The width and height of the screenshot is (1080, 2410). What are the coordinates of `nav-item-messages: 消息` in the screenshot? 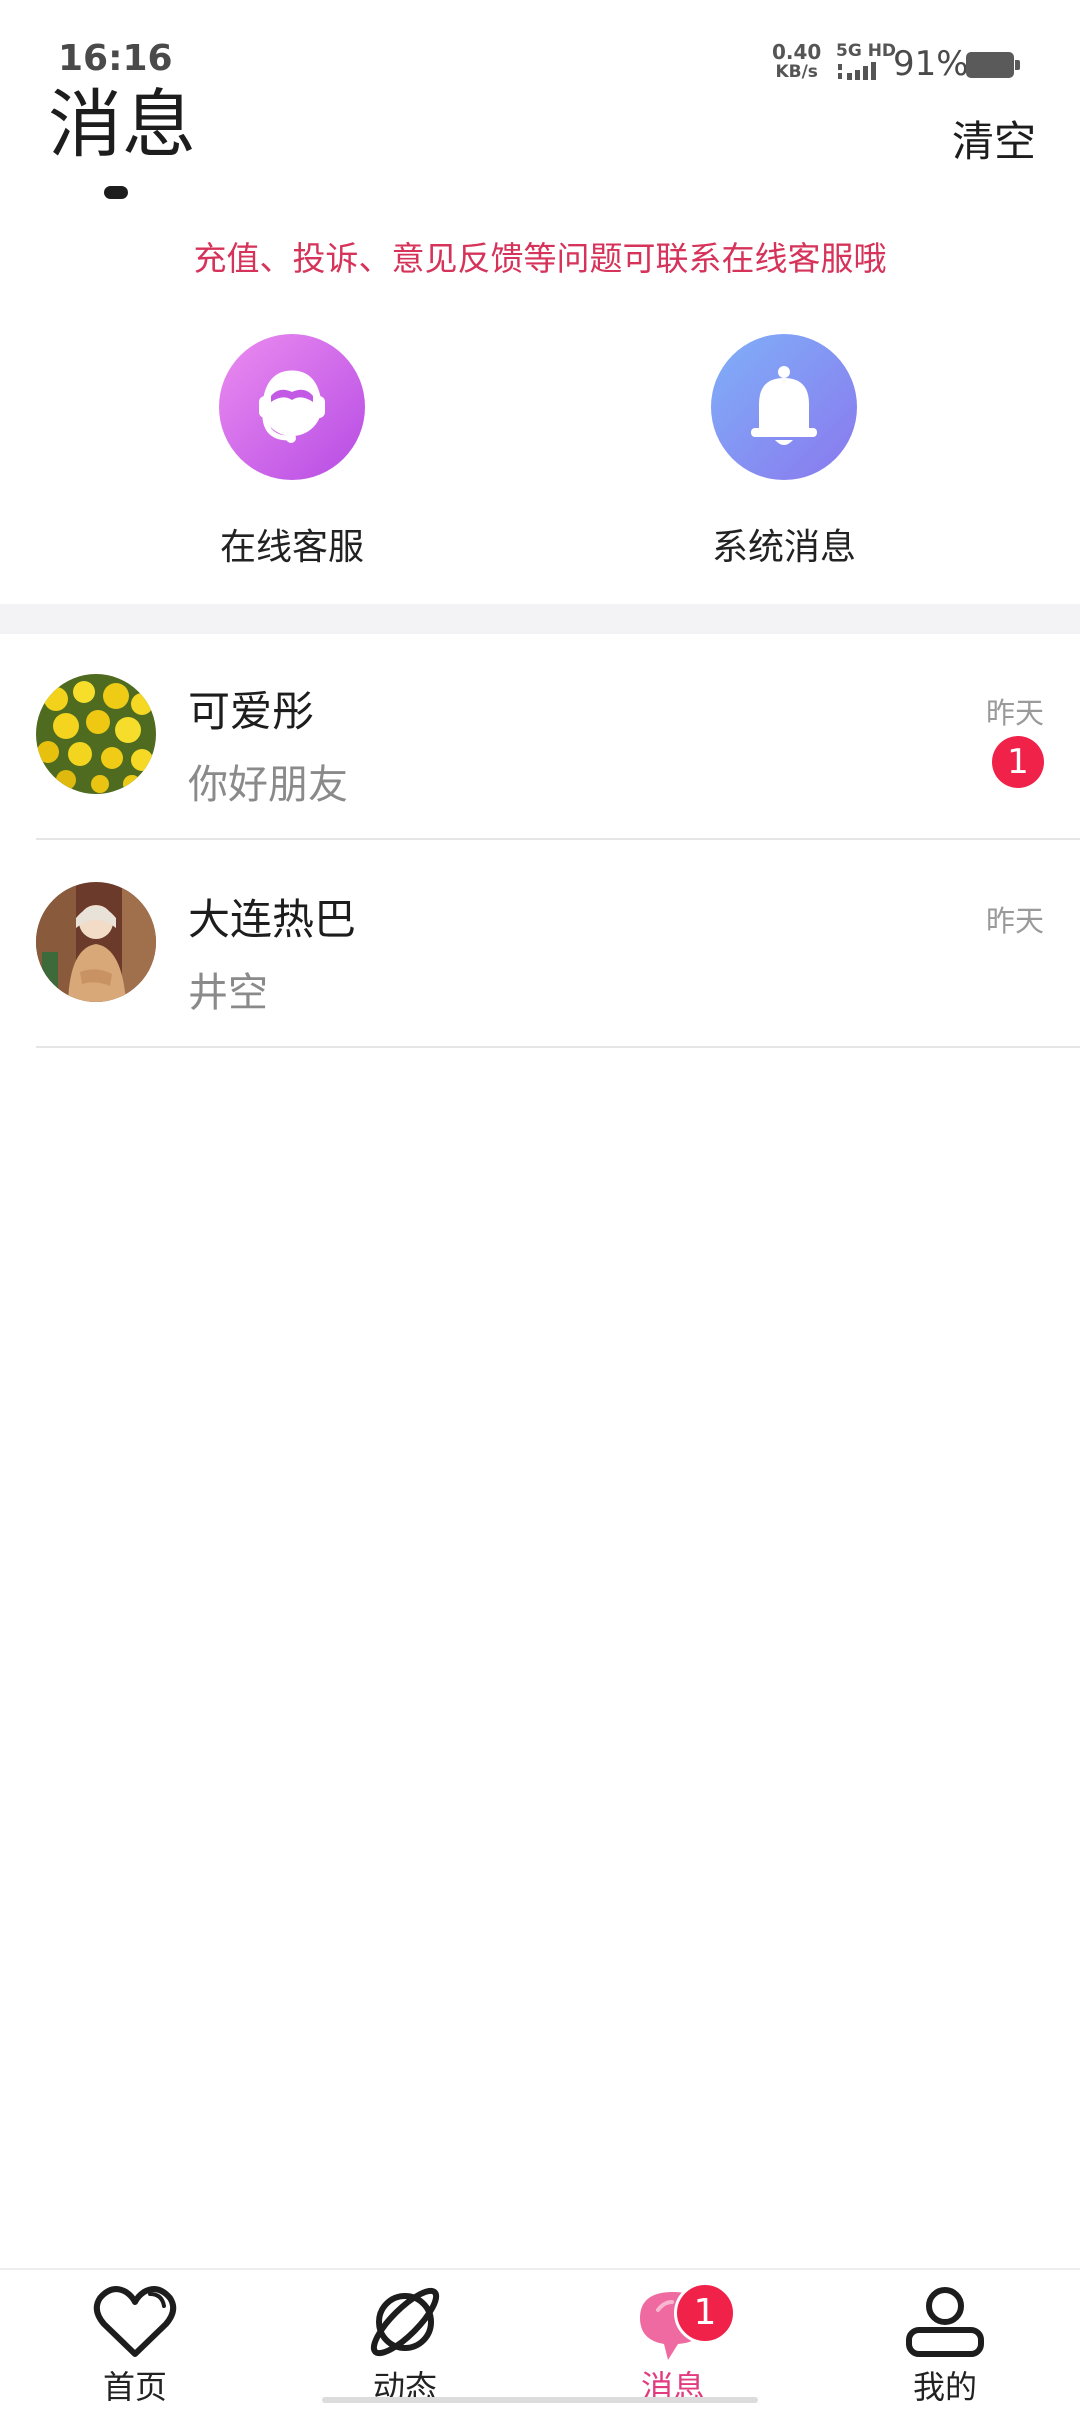 It's located at (673, 2340).